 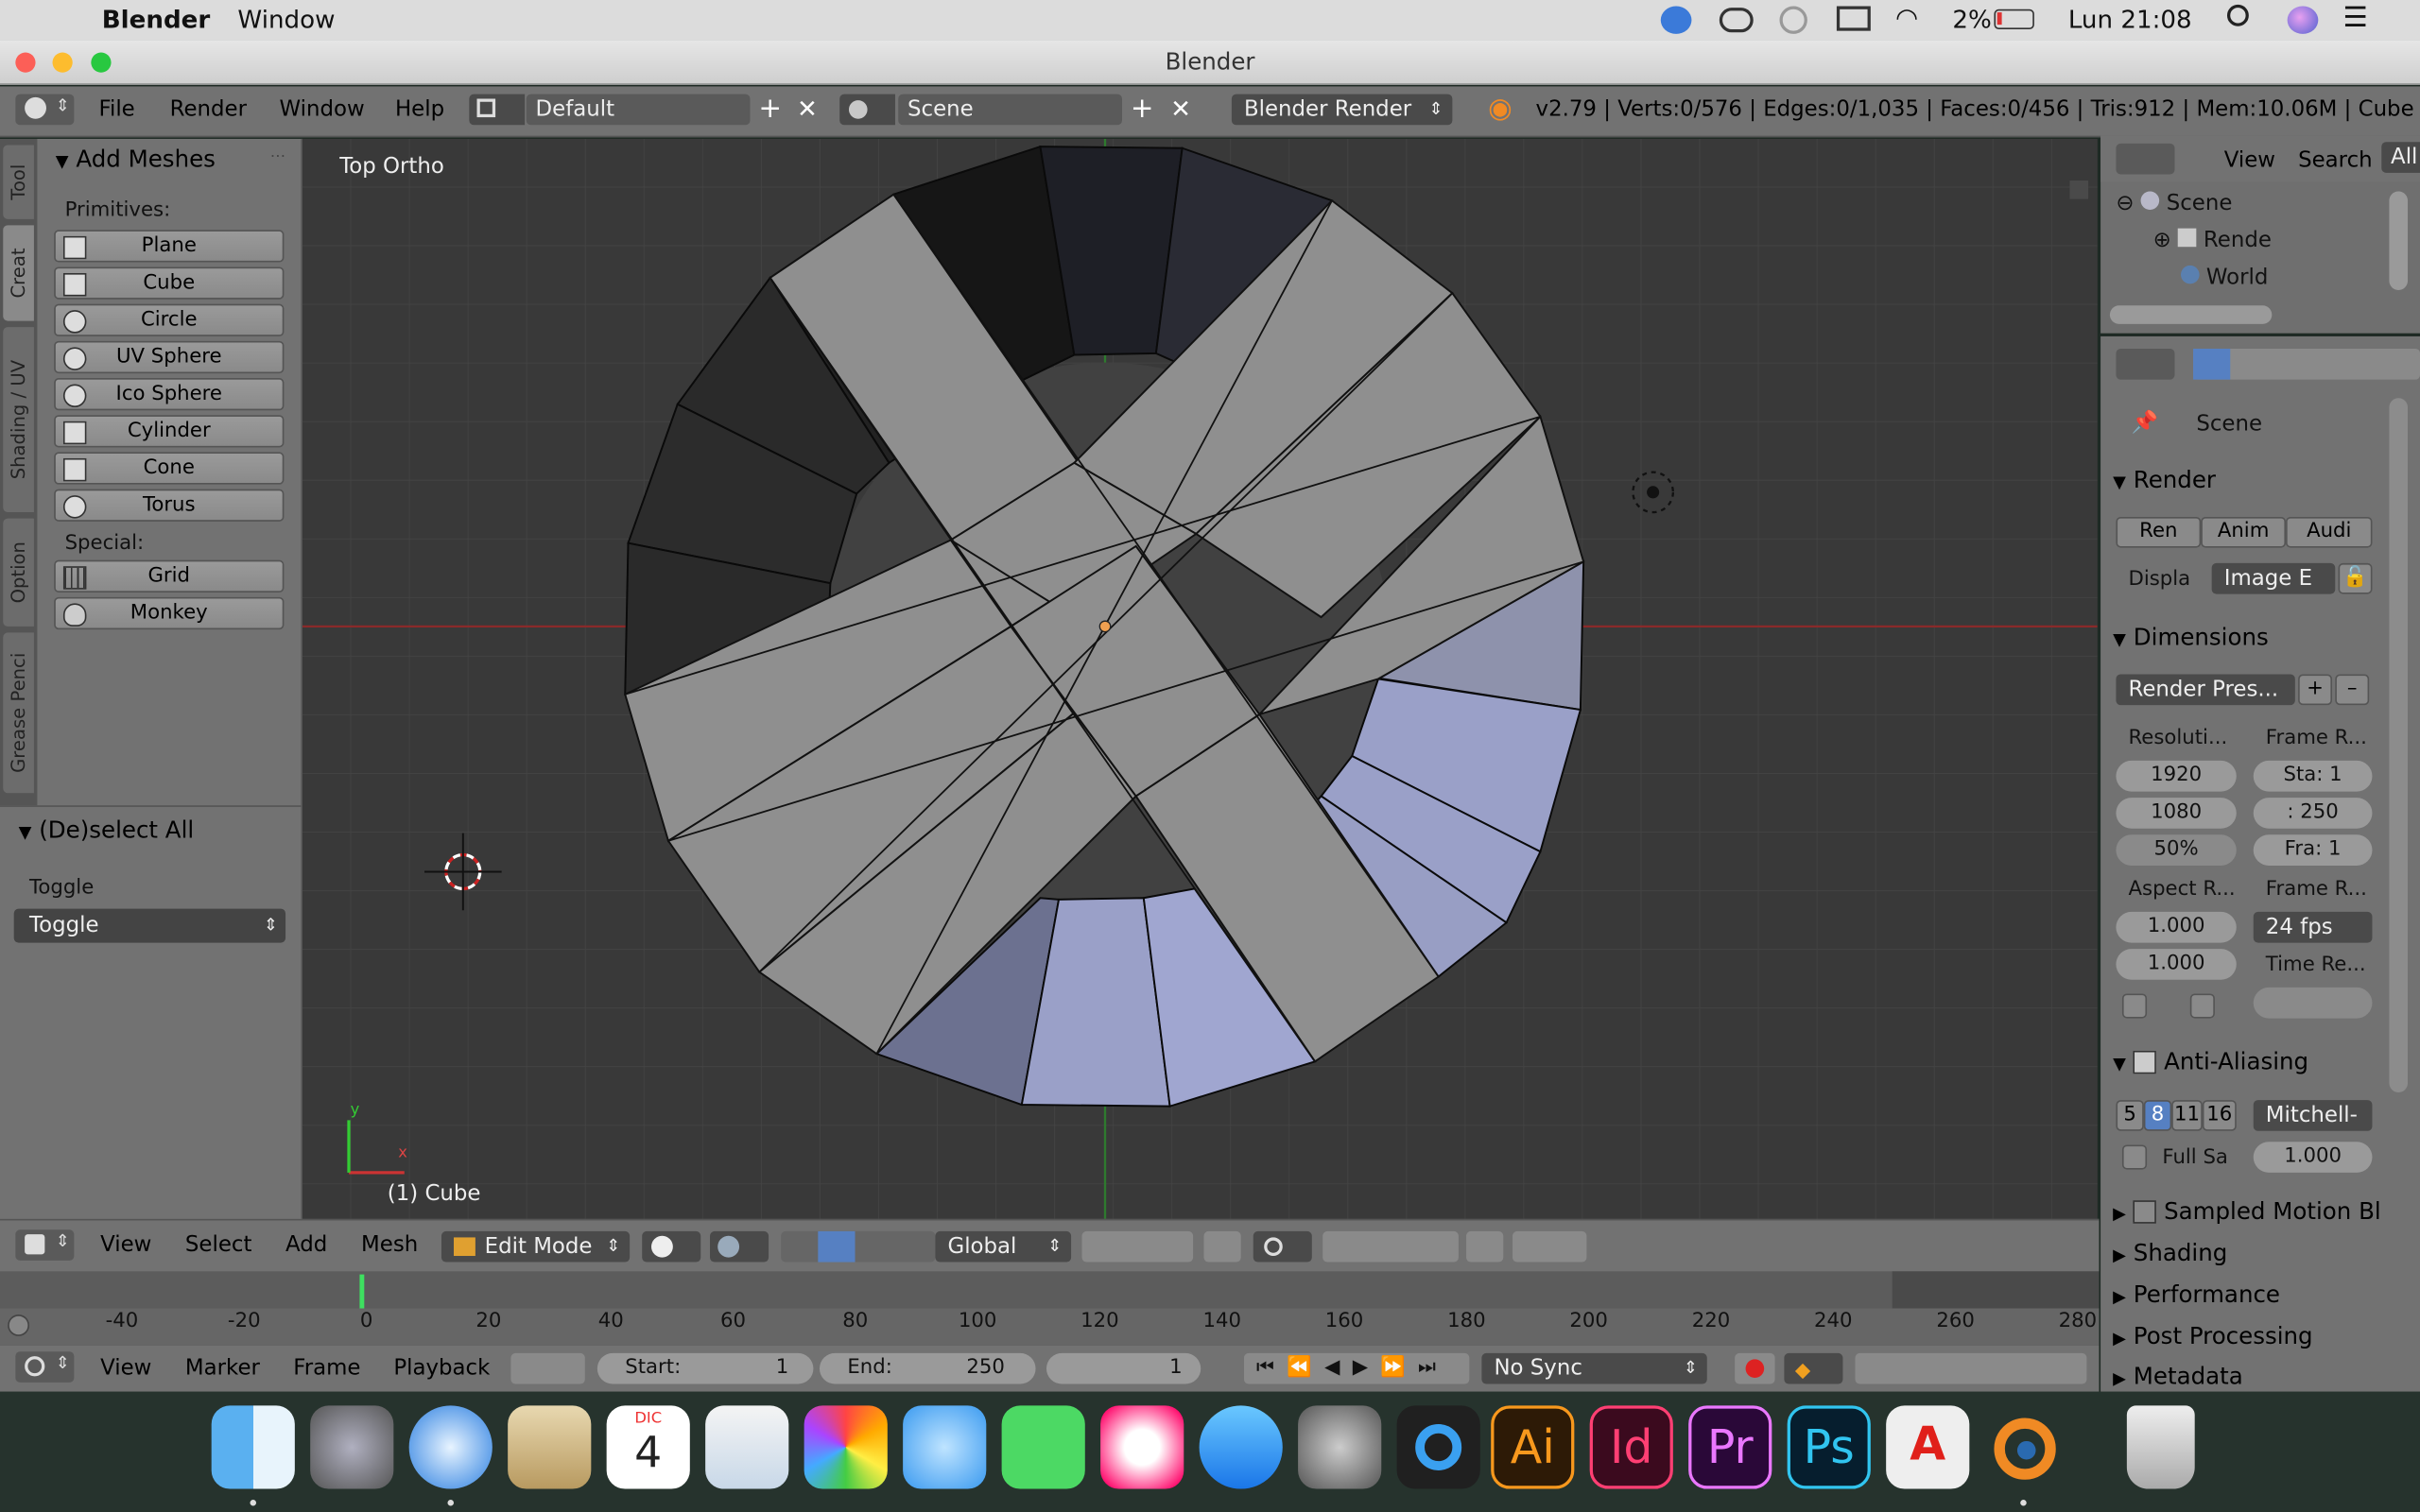 What do you see at coordinates (277, 156) in the screenshot?
I see `panel-drag-icon: ⋯` at bounding box center [277, 156].